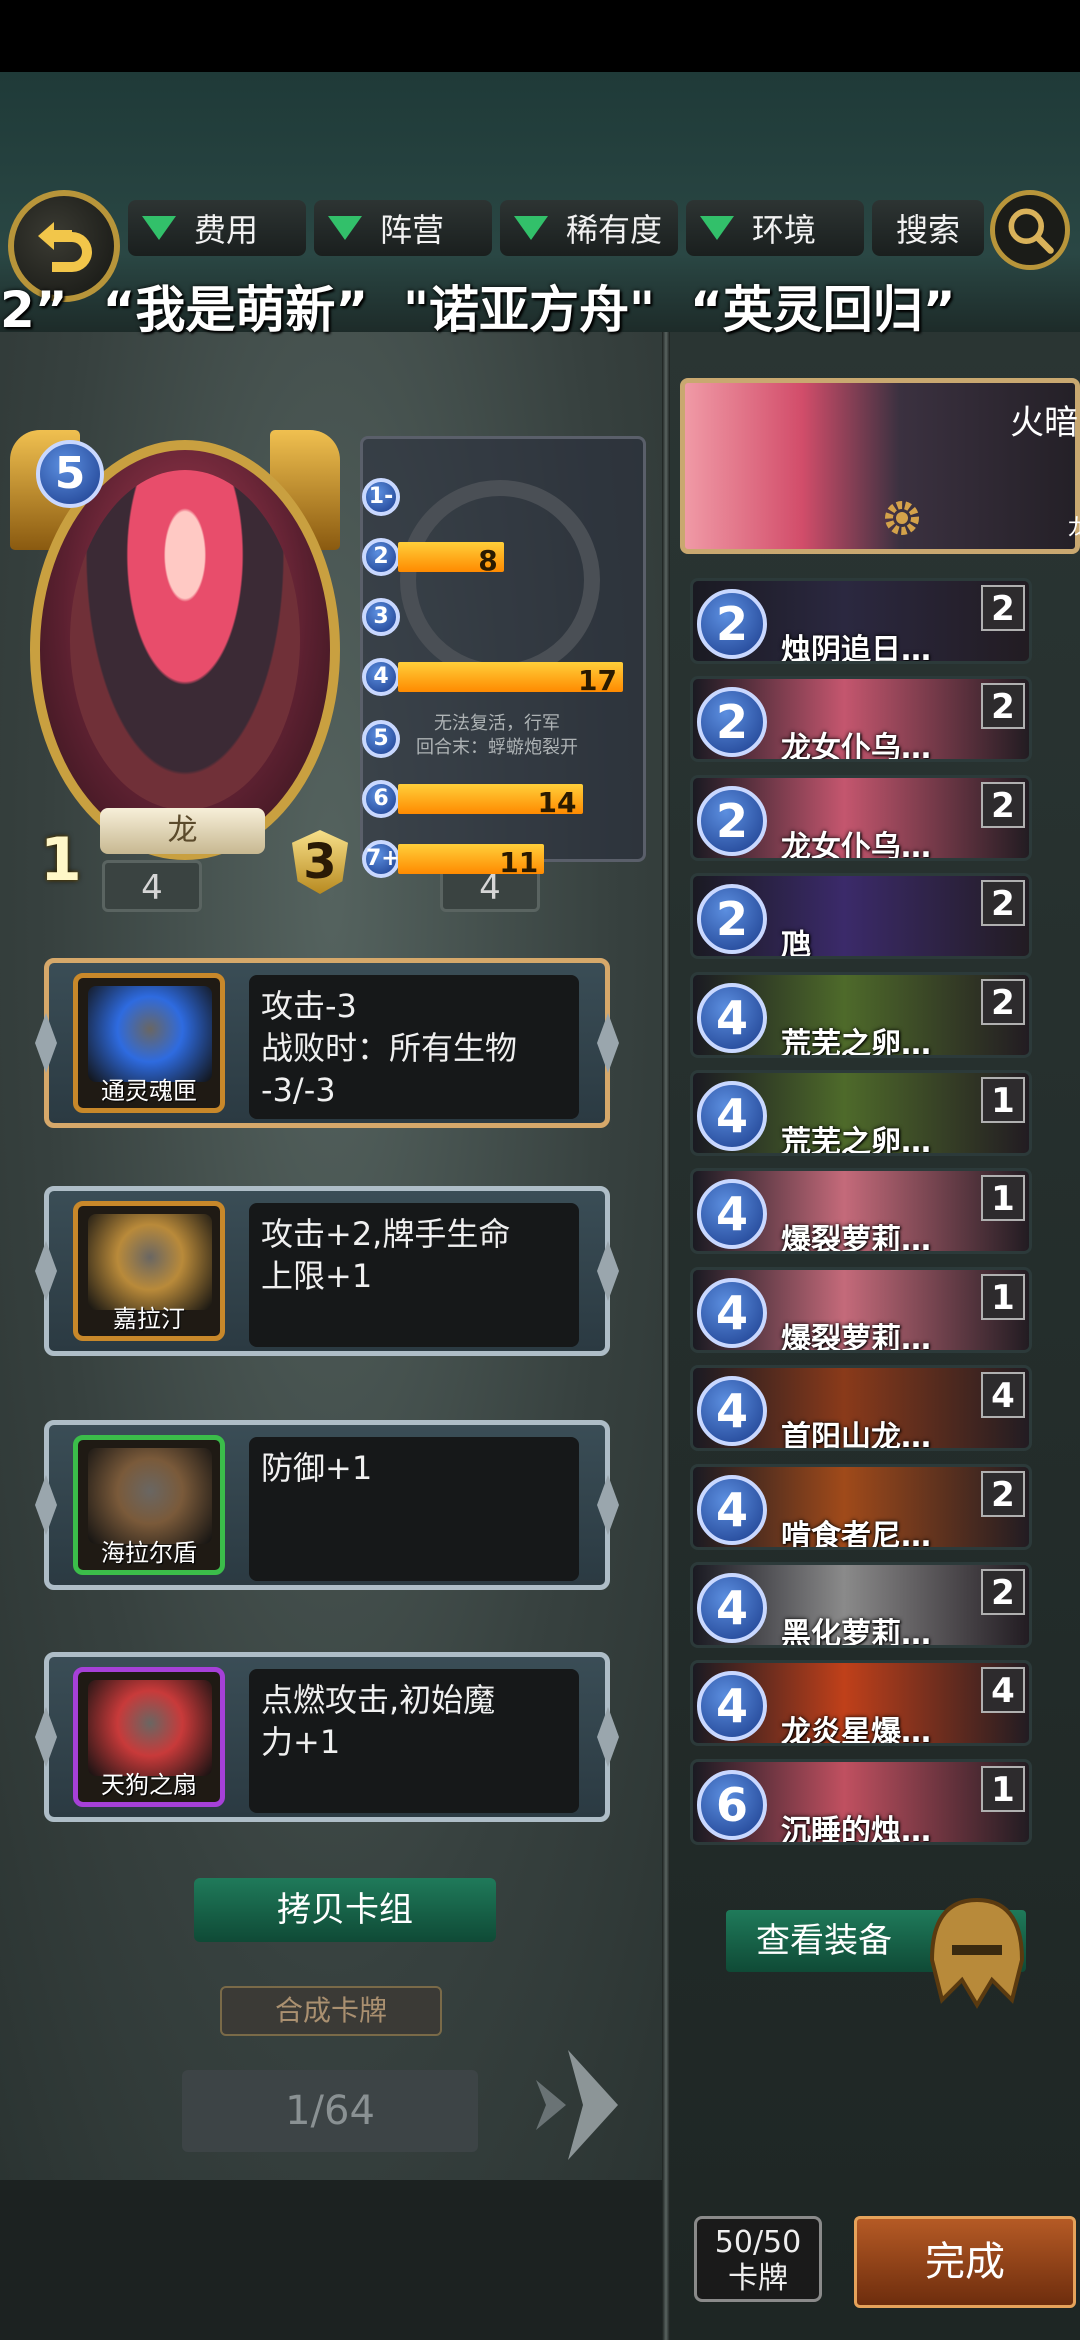 This screenshot has height=2340, width=1080. I want to click on deck-card-row: 4 荒芜之卵… 2, so click(861, 1014).